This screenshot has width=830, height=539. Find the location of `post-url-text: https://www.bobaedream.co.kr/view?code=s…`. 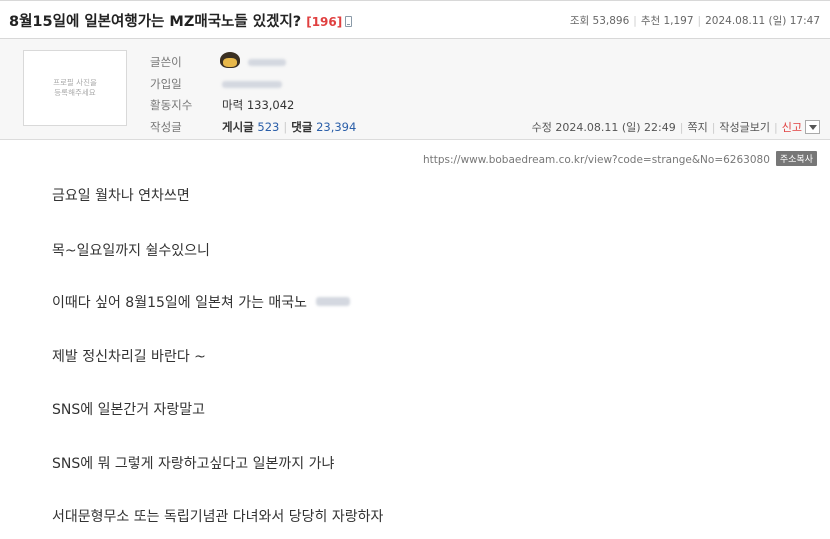

post-url-text: https://www.bobaedream.co.kr/view?code=s… is located at coordinates (596, 160).